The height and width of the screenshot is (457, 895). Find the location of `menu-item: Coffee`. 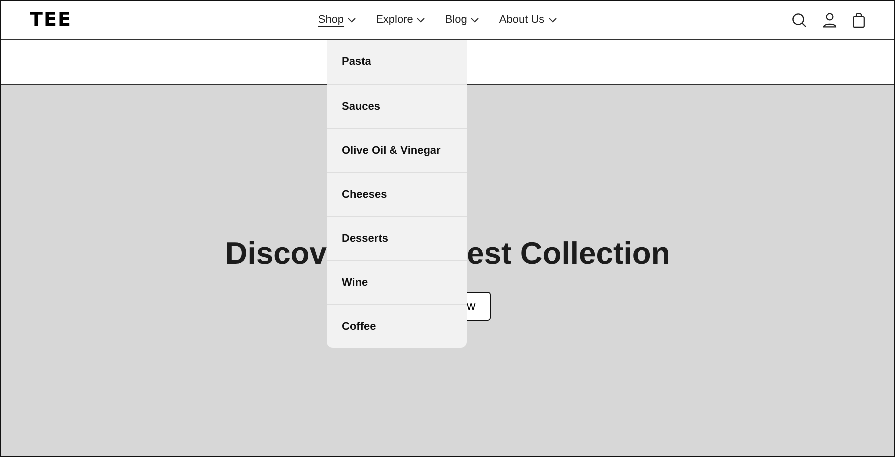

menu-item: Coffee is located at coordinates (397, 326).